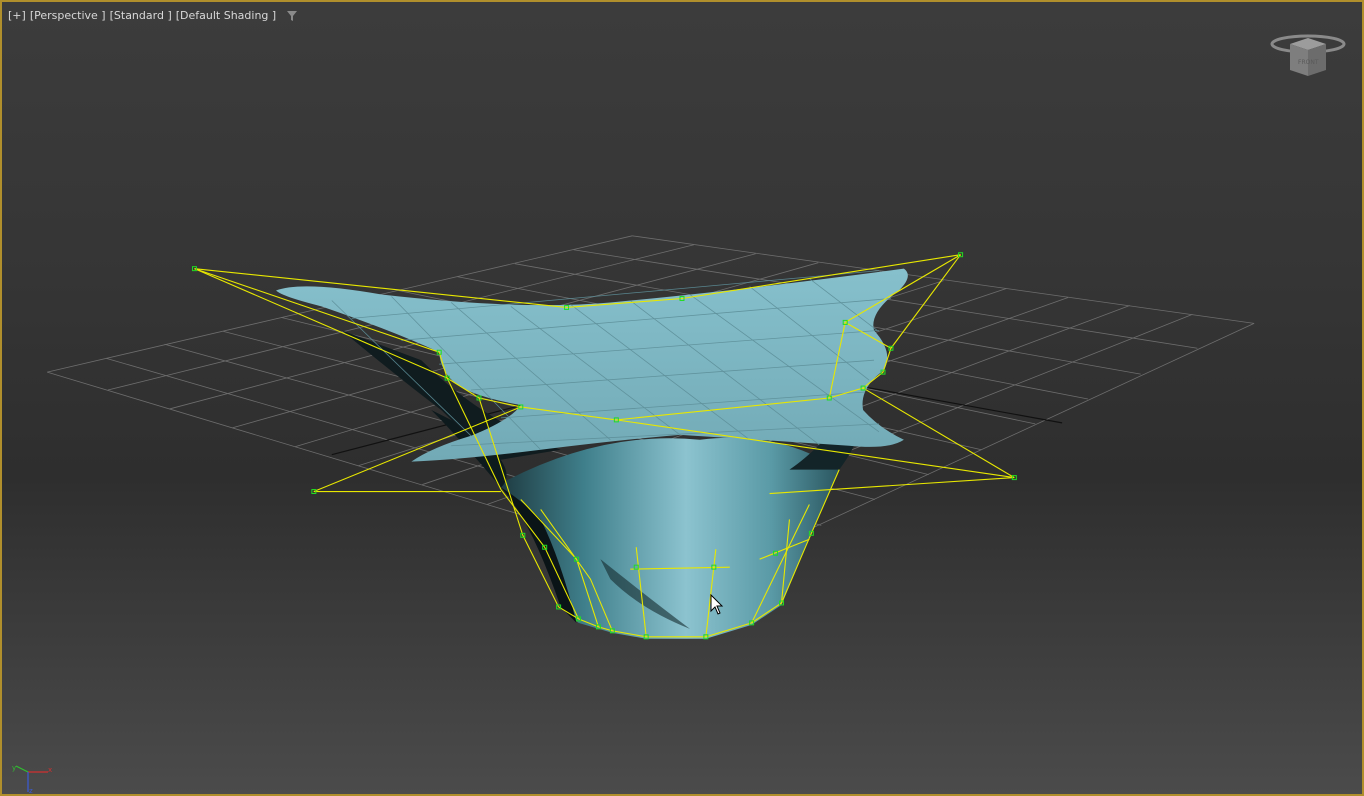 Image resolution: width=1364 pixels, height=796 pixels. What do you see at coordinates (717, 604) in the screenshot?
I see `mouse-cursor-icon` at bounding box center [717, 604].